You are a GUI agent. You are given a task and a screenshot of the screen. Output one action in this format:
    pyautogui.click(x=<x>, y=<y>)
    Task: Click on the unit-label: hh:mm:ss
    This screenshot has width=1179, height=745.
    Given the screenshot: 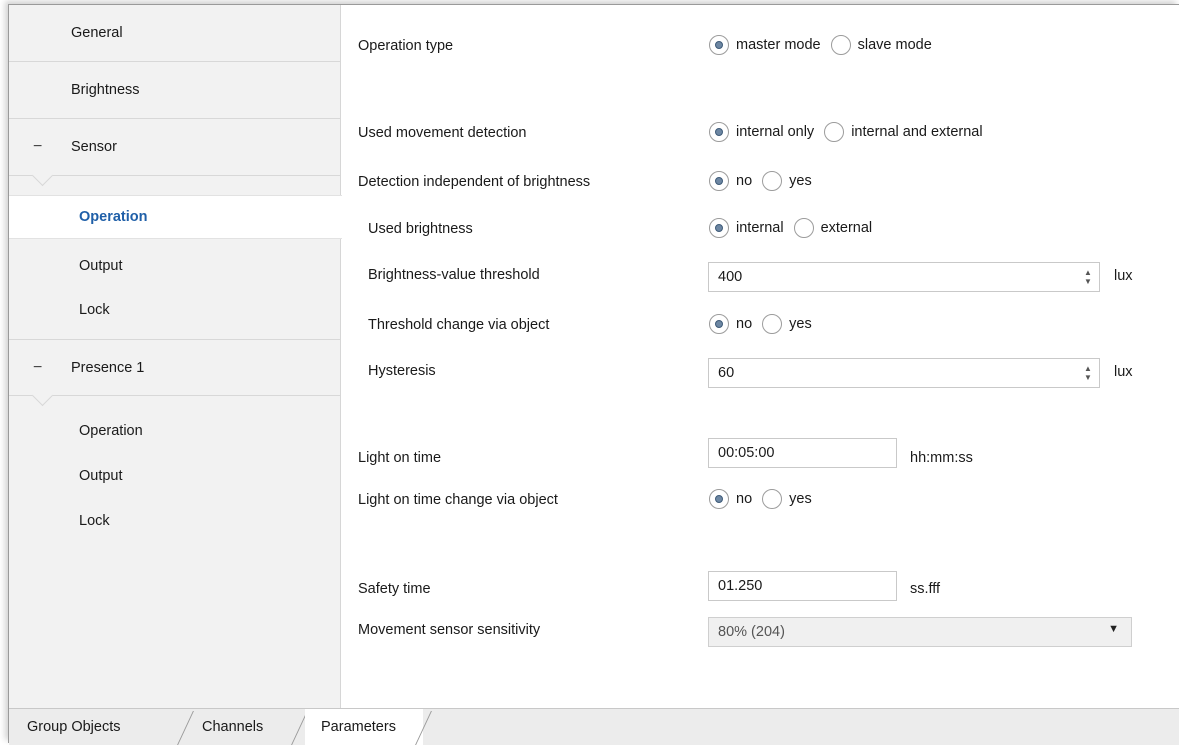 What is the action you would take?
    pyautogui.click(x=941, y=458)
    